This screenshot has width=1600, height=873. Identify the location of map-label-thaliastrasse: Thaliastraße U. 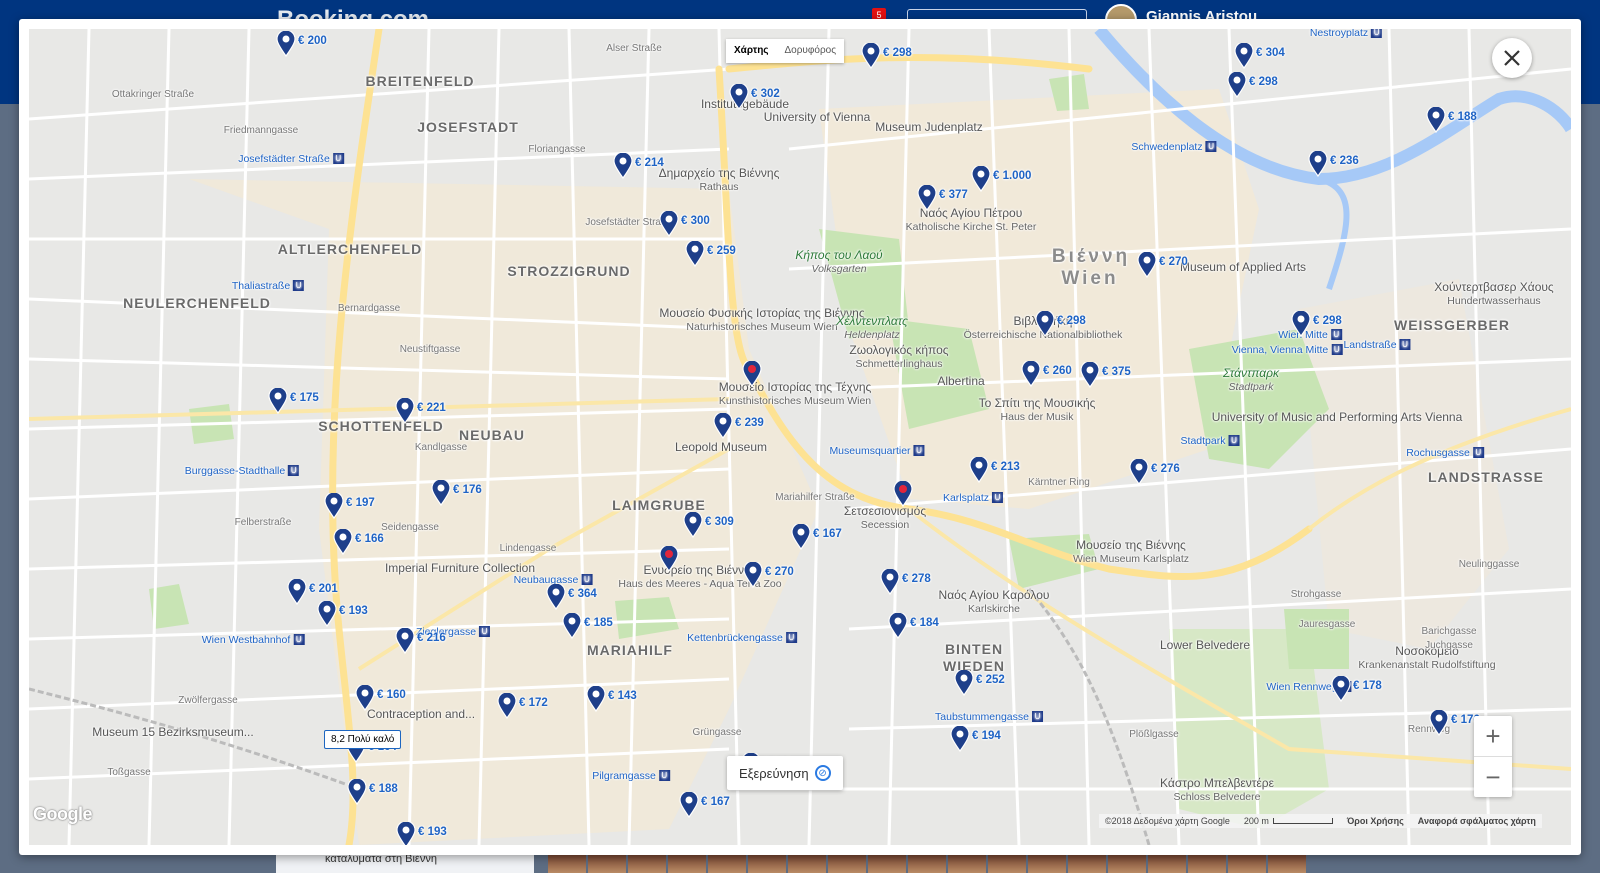
(268, 286).